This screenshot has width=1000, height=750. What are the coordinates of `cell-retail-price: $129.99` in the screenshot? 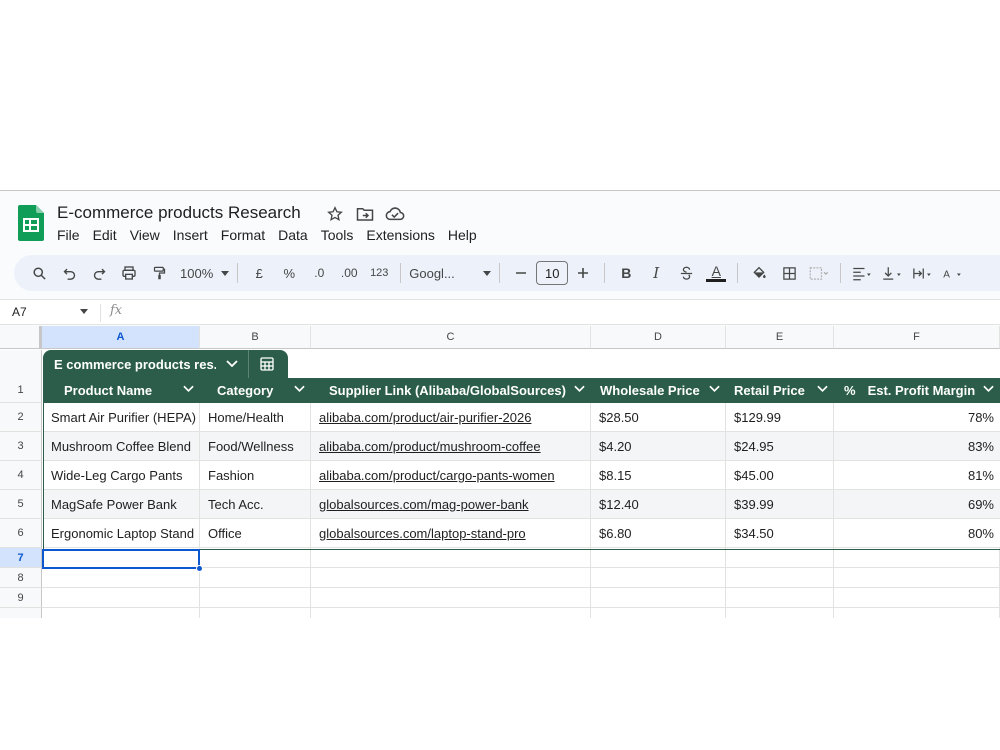 It's located at (780, 417).